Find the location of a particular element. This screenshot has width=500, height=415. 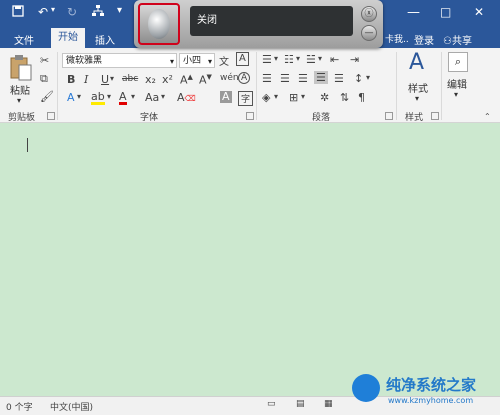

minimize-icon: — is located at coordinates (413, 12).